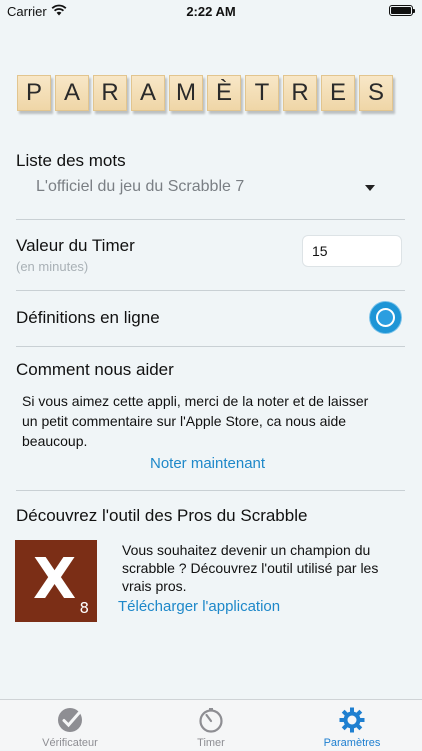  Describe the element at coordinates (75, 245) in the screenshot. I see `timer-label: Valeur du Timer` at that location.